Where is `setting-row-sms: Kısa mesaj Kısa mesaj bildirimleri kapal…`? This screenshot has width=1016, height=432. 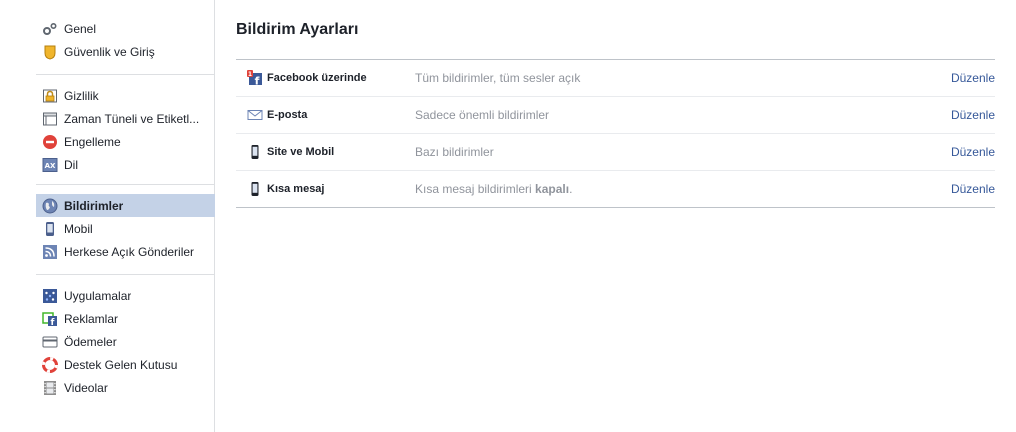
setting-row-sms: Kısa mesaj Kısa mesaj bildirimleri kapal… is located at coordinates (615, 188).